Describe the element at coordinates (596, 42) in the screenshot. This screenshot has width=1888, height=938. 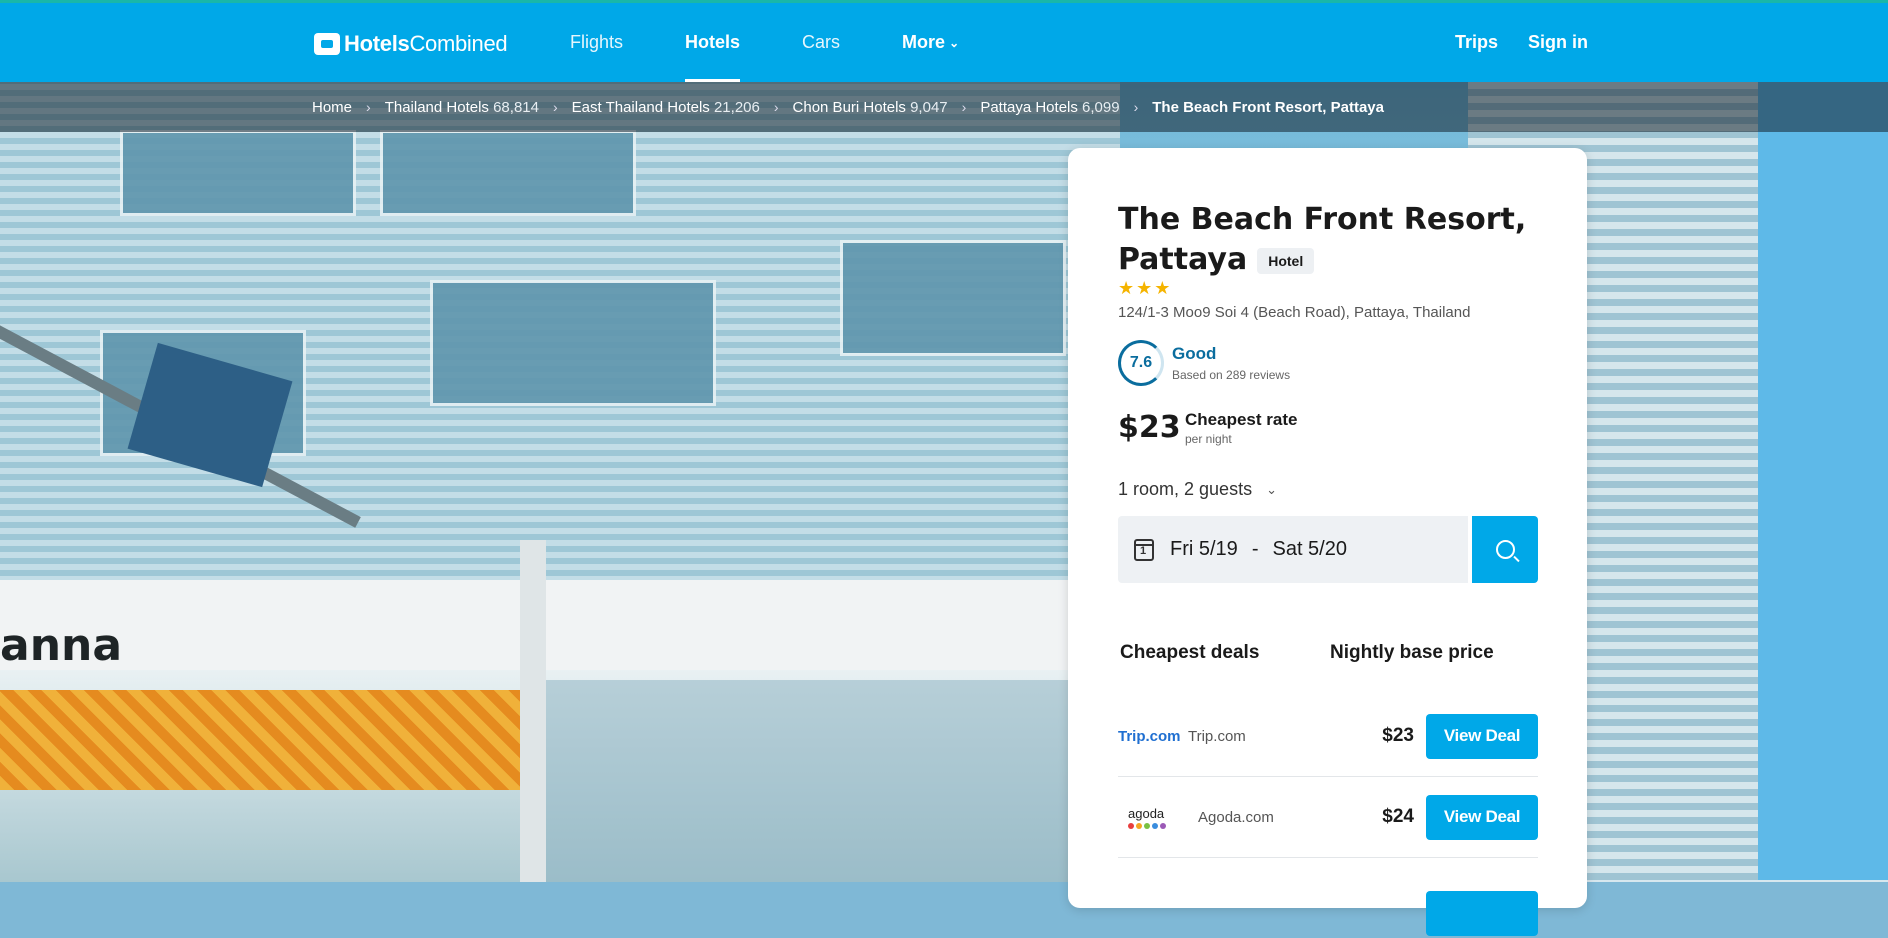
I see `nav-flights: Flights` at that location.